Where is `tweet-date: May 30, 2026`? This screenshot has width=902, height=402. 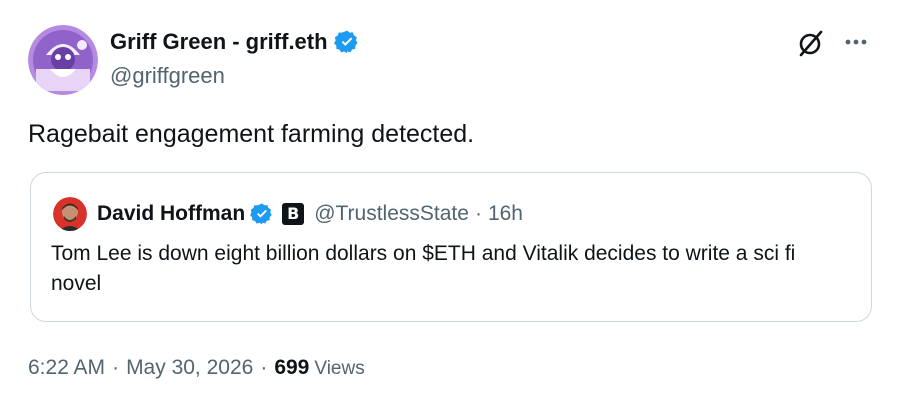
tweet-date: May 30, 2026 is located at coordinates (189, 368).